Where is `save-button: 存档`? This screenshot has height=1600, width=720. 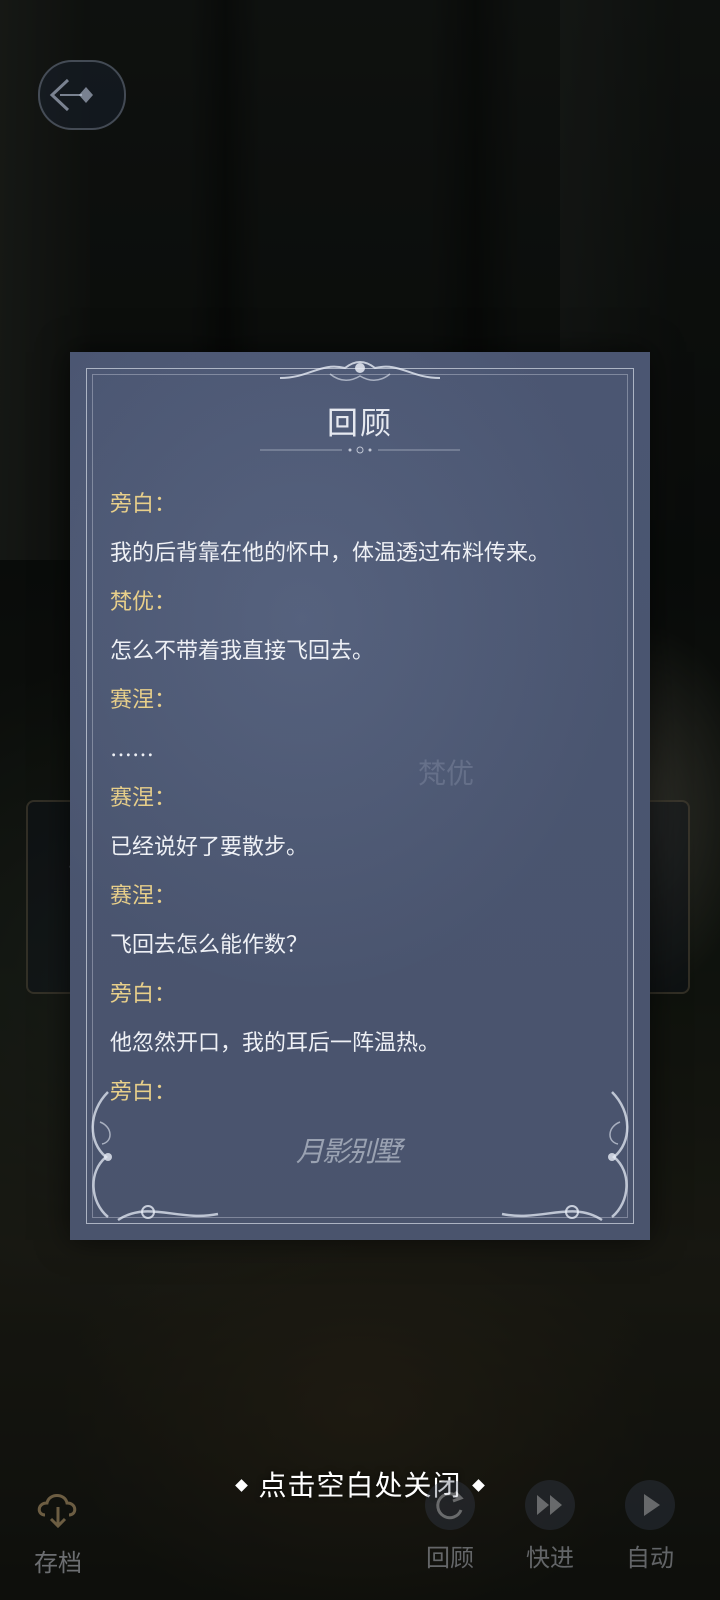 save-button: 存档 is located at coordinates (58, 1531).